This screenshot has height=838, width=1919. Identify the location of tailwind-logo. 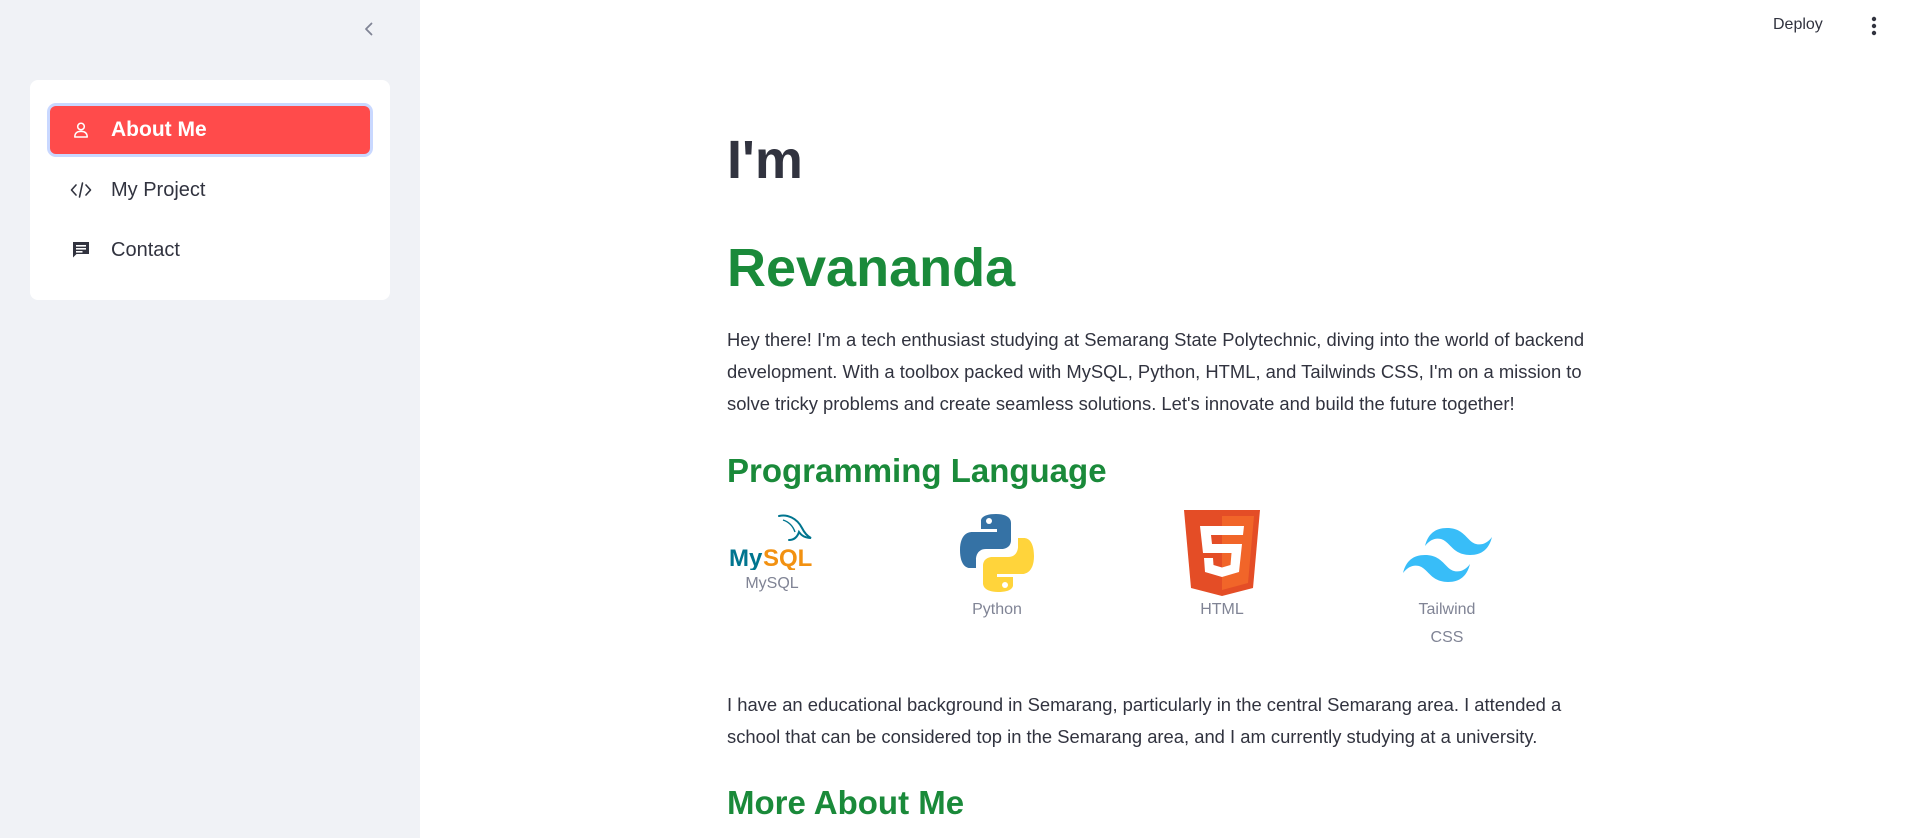
(1447, 555).